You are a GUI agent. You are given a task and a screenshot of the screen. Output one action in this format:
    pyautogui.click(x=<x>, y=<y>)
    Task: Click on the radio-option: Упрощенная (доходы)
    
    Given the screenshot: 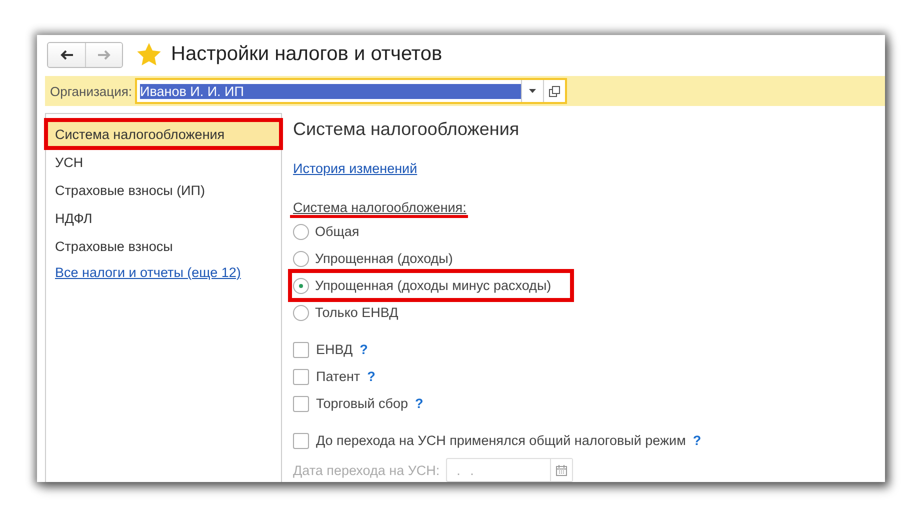 What is the action you would take?
    pyautogui.click(x=382, y=258)
    